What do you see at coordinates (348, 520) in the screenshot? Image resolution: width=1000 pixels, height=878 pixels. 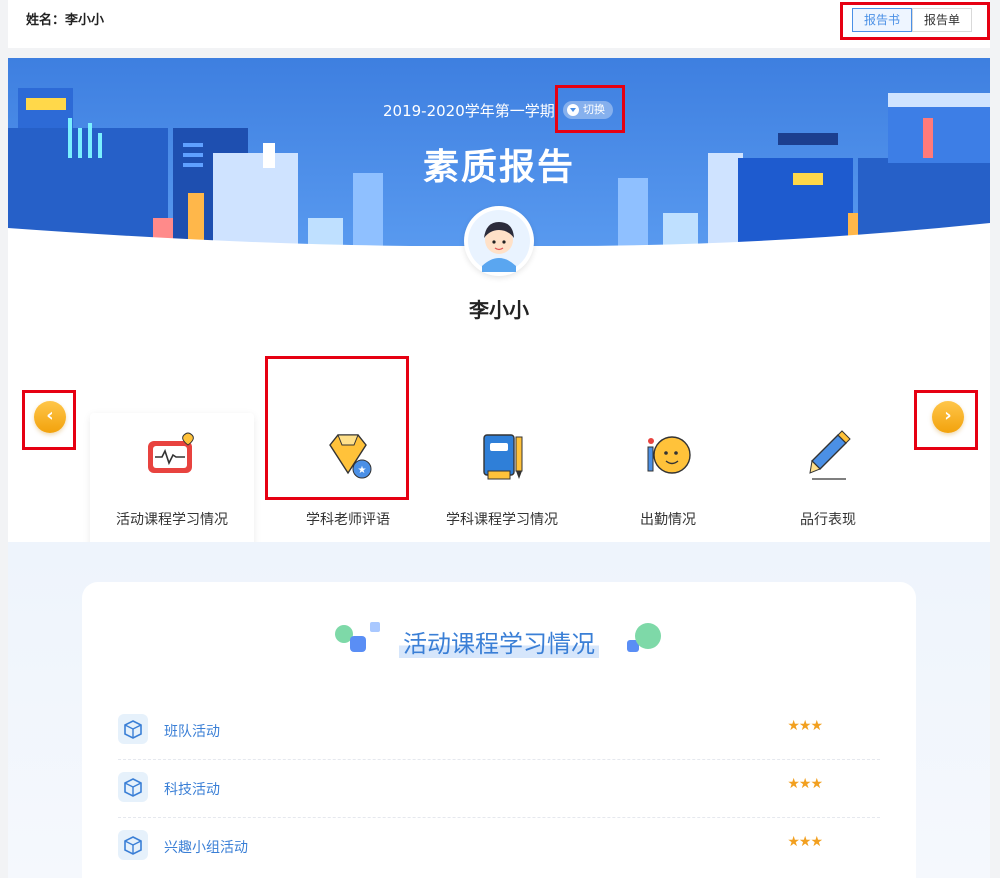 I see `tab-label: 学科老师评语` at bounding box center [348, 520].